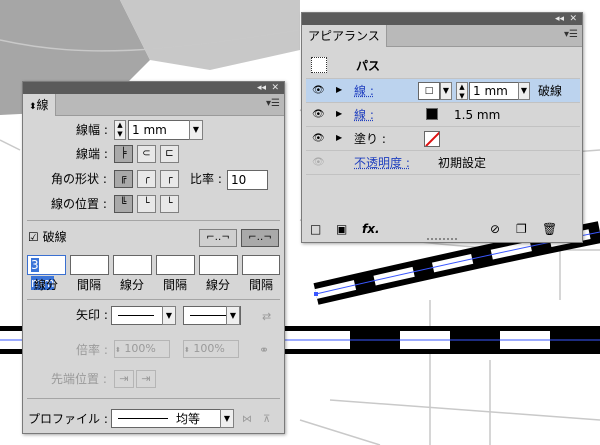  Describe the element at coordinates (429, 91) in the screenshot. I see `stroke-color-swatch: □` at that location.